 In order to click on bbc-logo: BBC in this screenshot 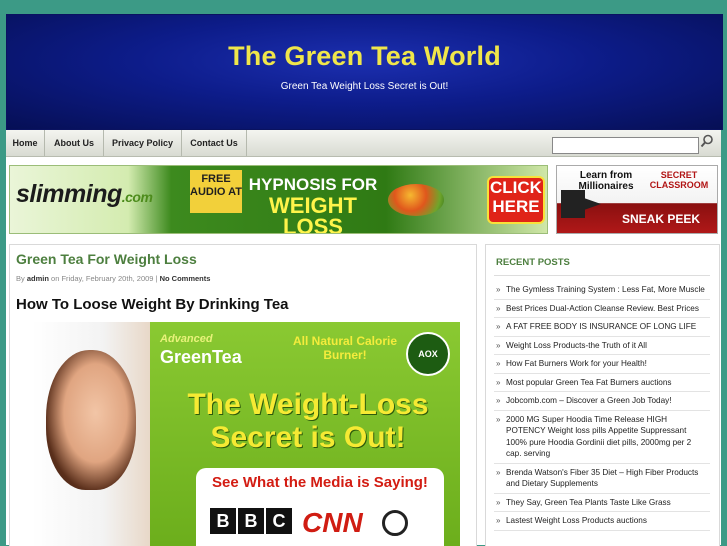, I will do `click(253, 523)`.